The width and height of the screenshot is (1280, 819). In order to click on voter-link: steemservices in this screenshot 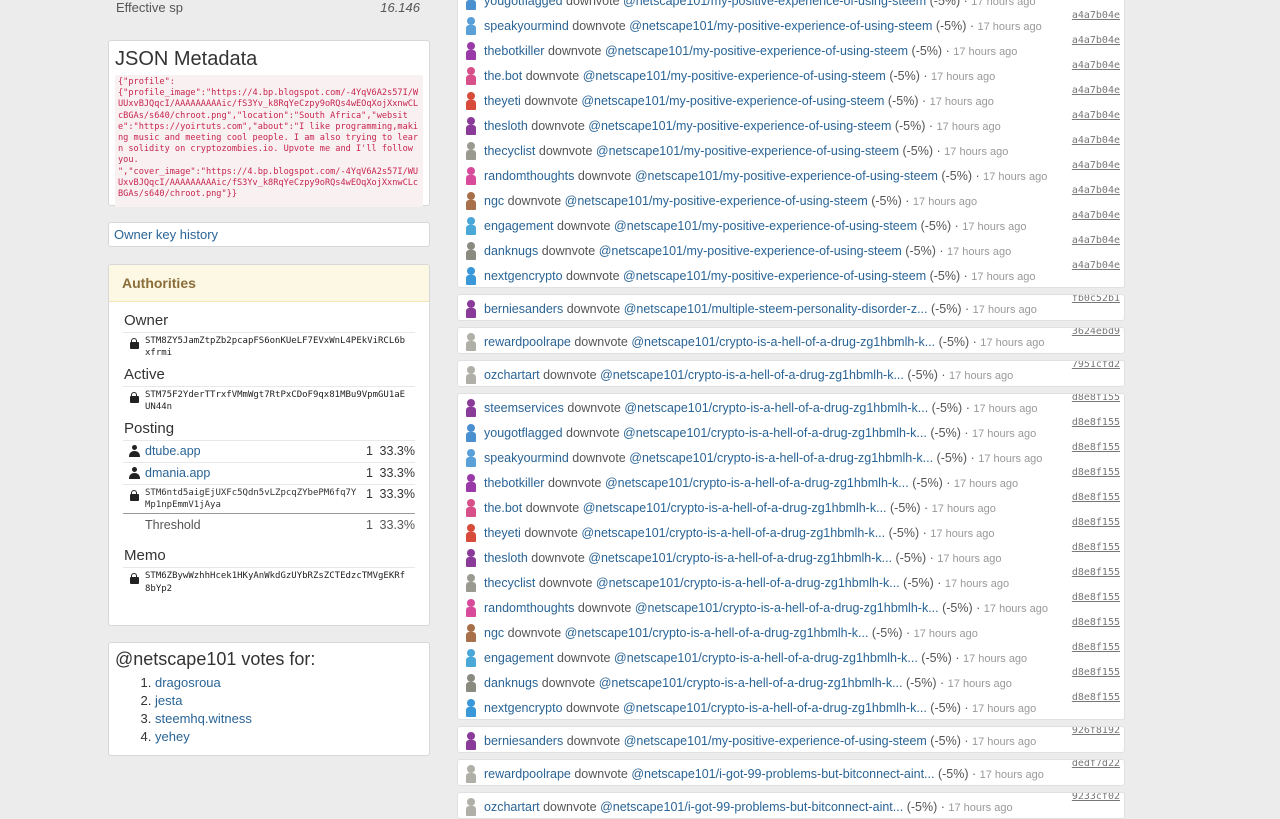, I will do `click(524, 408)`.